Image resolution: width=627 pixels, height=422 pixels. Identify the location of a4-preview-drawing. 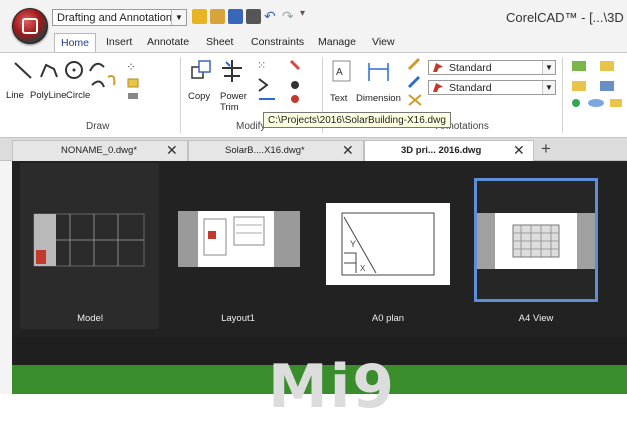
(536, 241).